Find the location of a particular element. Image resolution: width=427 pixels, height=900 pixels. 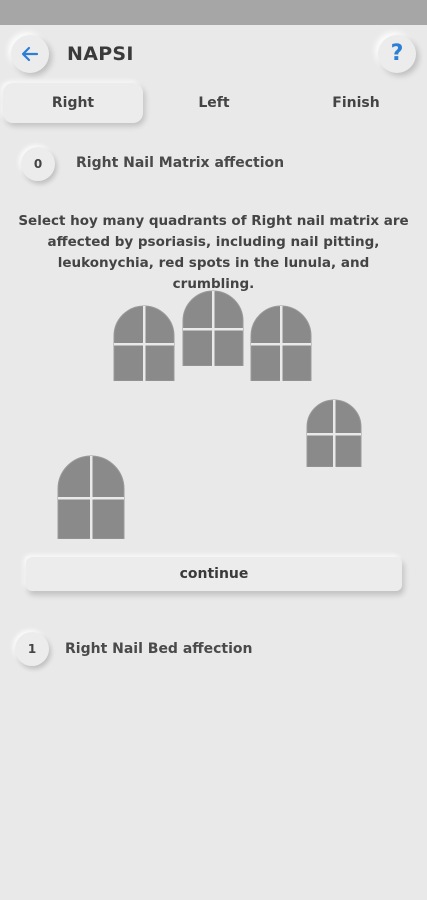

help-button: ? is located at coordinates (397, 54).